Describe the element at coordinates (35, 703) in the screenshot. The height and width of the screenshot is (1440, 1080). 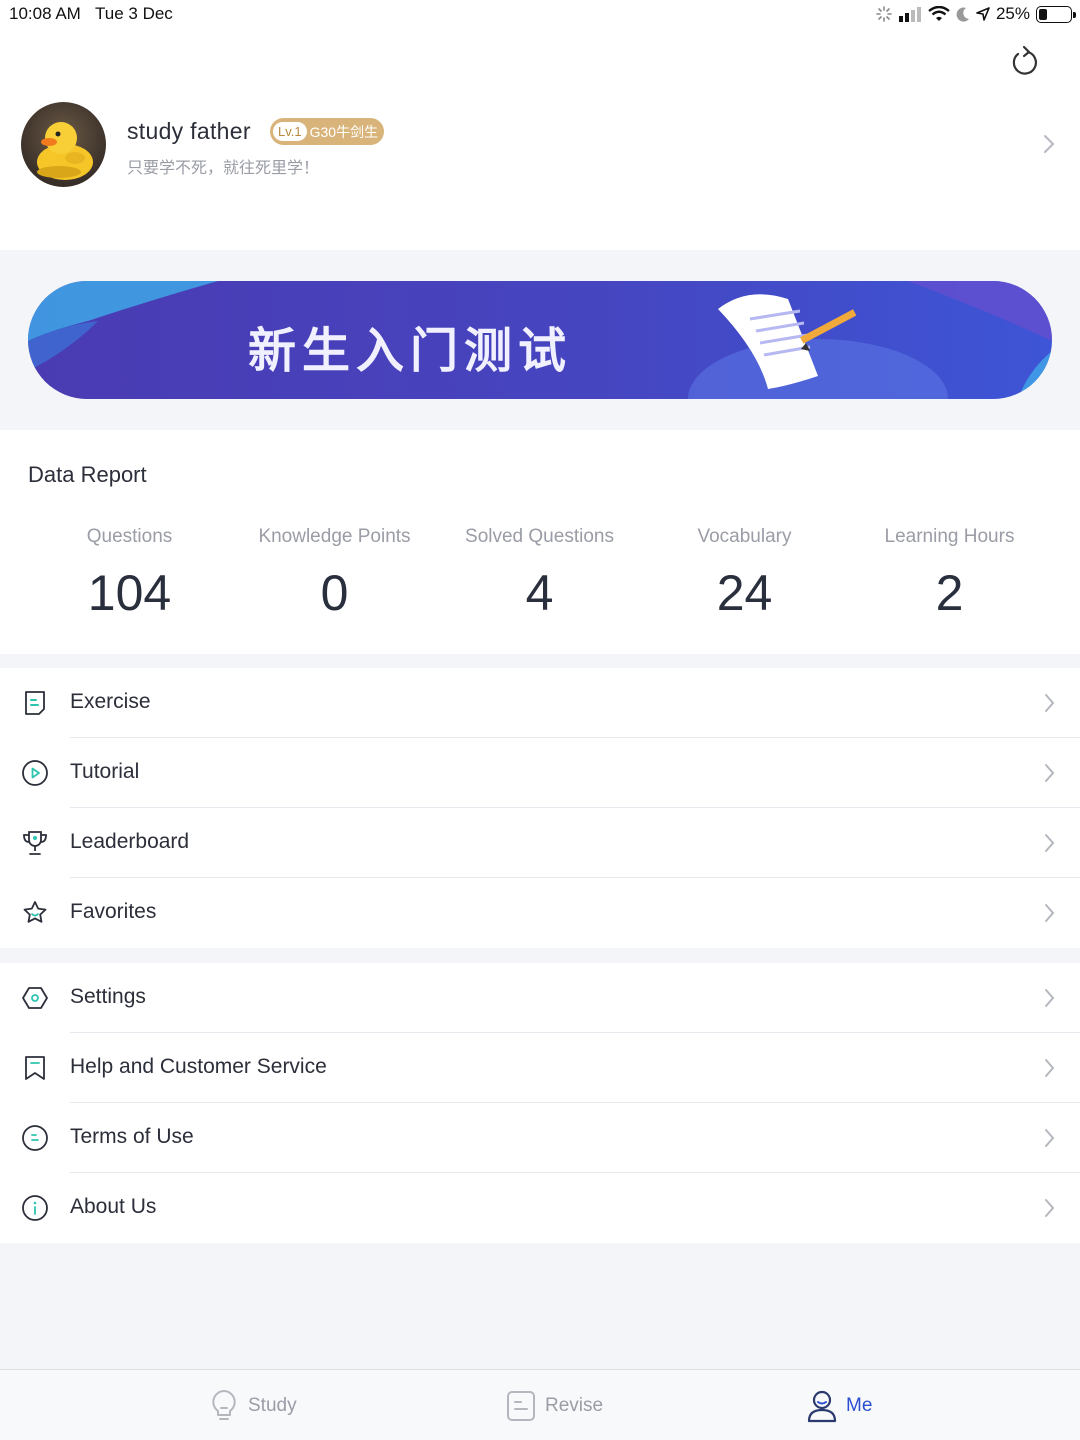
I see `exercise-icon` at that location.